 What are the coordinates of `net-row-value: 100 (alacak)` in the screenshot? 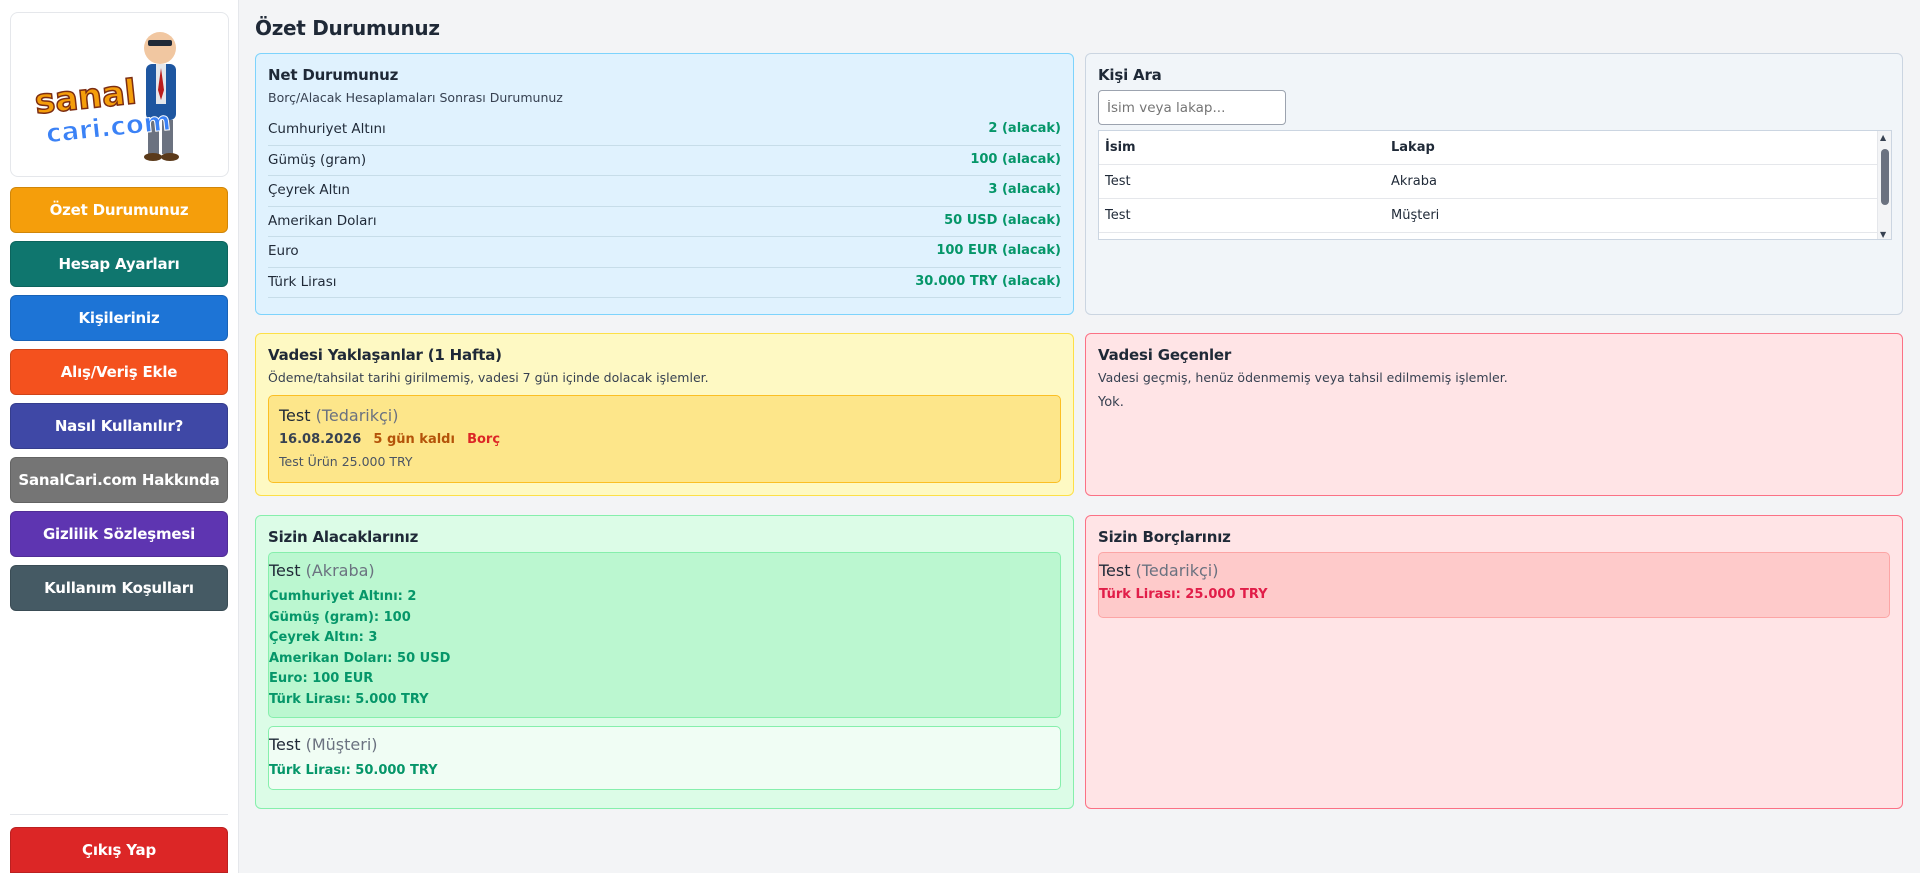 It's located at (1015, 159).